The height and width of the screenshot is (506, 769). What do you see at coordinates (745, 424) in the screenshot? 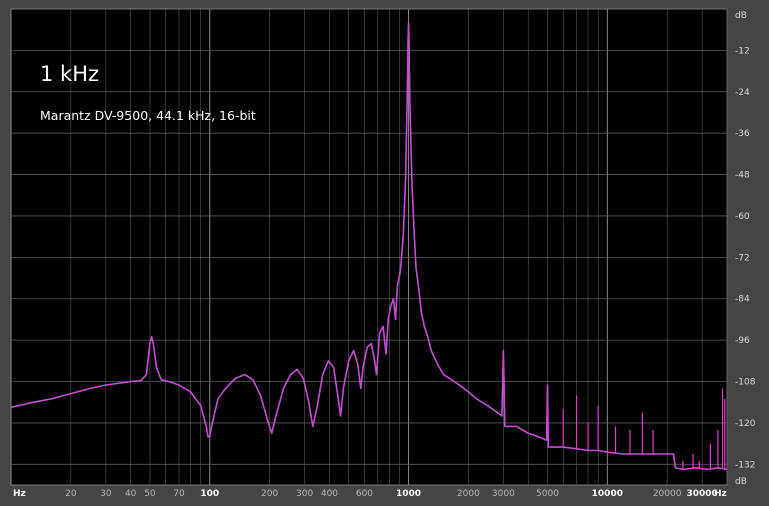
I see `y-tick-label: -120` at bounding box center [745, 424].